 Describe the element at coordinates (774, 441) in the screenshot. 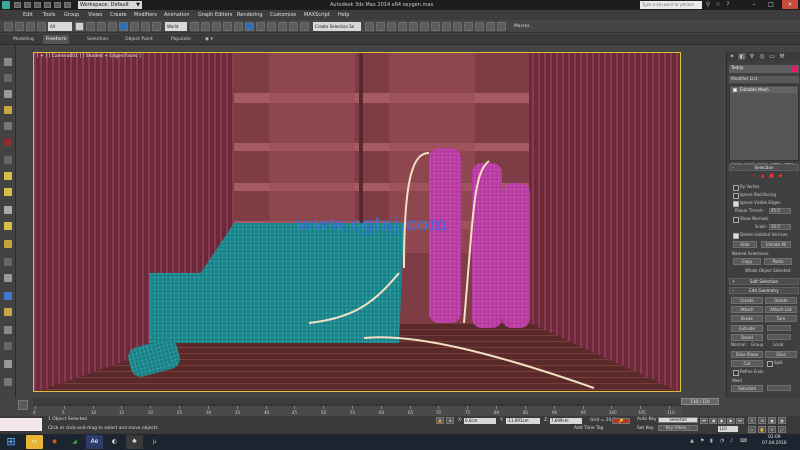

I see `taskbar-clock: 02:09 07.04.2016` at that location.